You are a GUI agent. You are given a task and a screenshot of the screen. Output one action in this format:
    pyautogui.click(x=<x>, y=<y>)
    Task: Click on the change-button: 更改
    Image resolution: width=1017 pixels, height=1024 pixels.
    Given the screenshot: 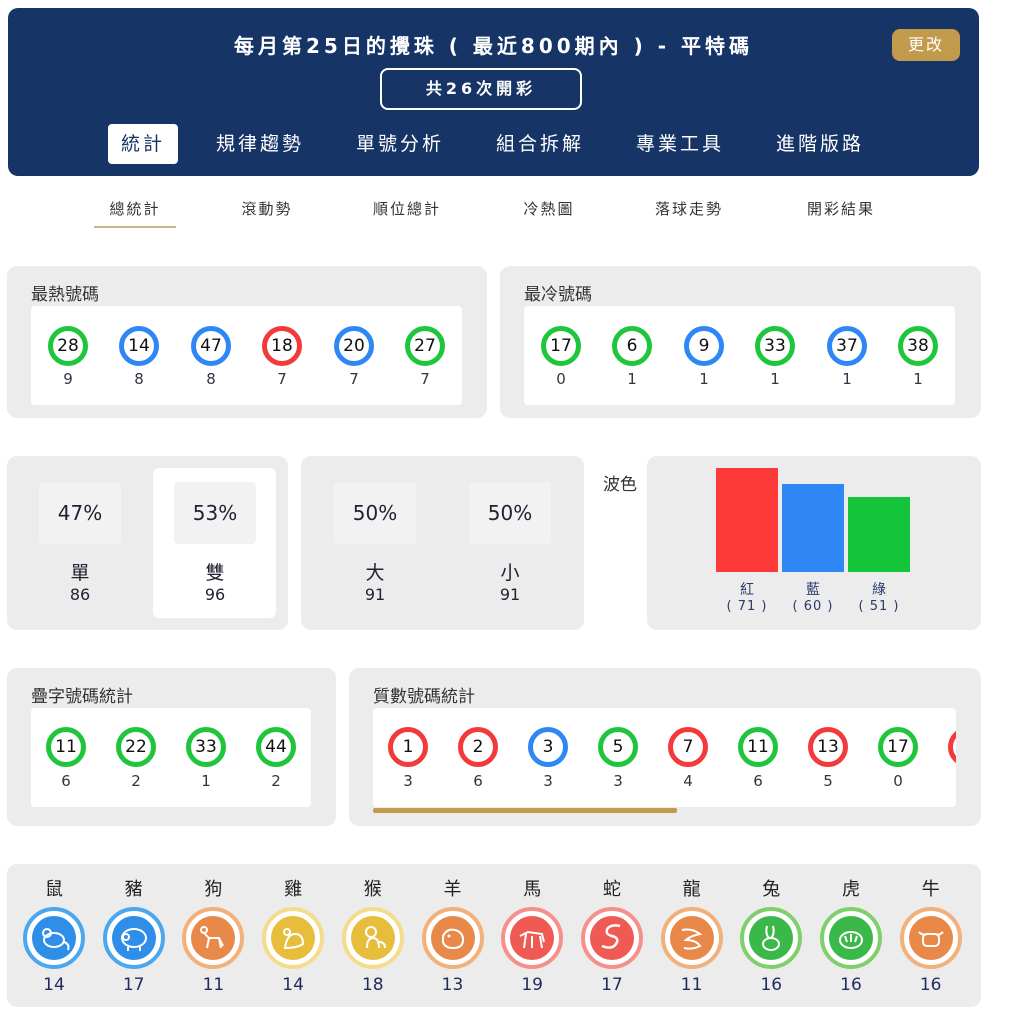 What is the action you would take?
    pyautogui.click(x=926, y=45)
    